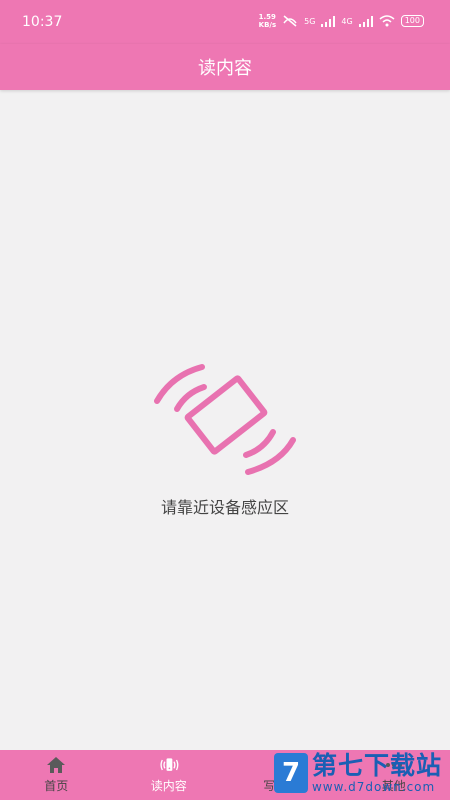  I want to click on nfc-read-icon, so click(169, 764).